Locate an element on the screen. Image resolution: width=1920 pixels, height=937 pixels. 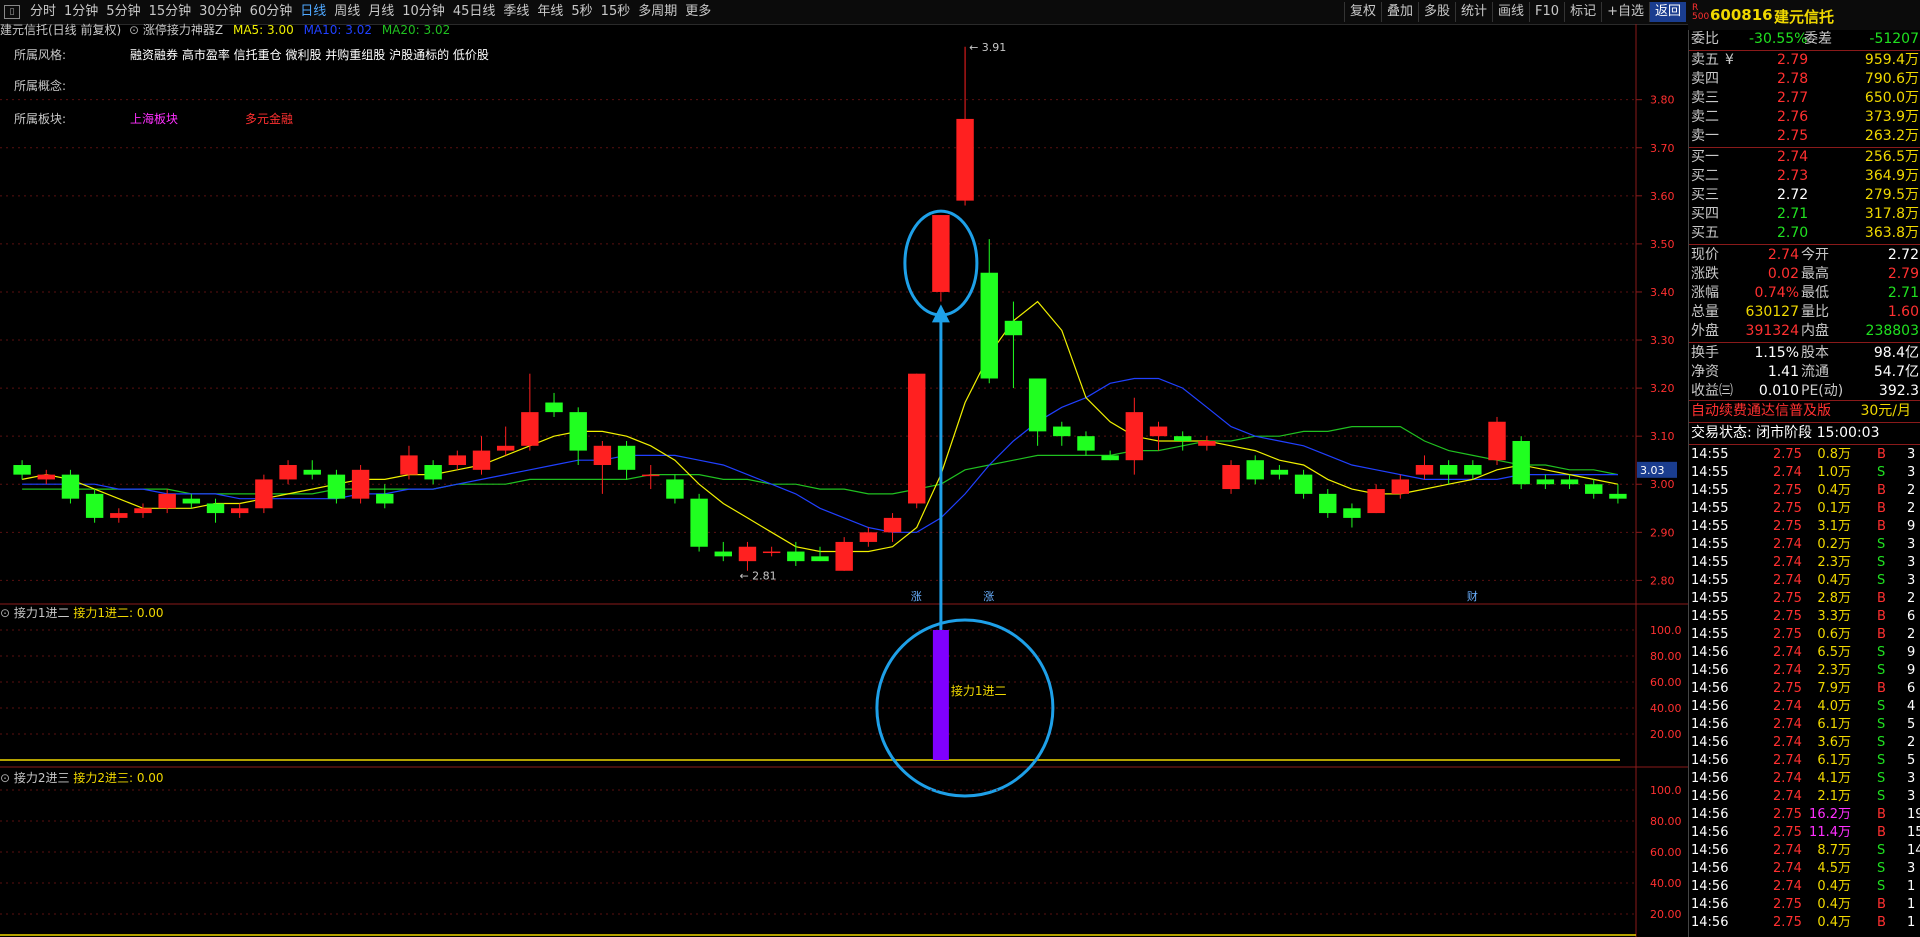
sector-2: 多元金融 is located at coordinates (269, 118).